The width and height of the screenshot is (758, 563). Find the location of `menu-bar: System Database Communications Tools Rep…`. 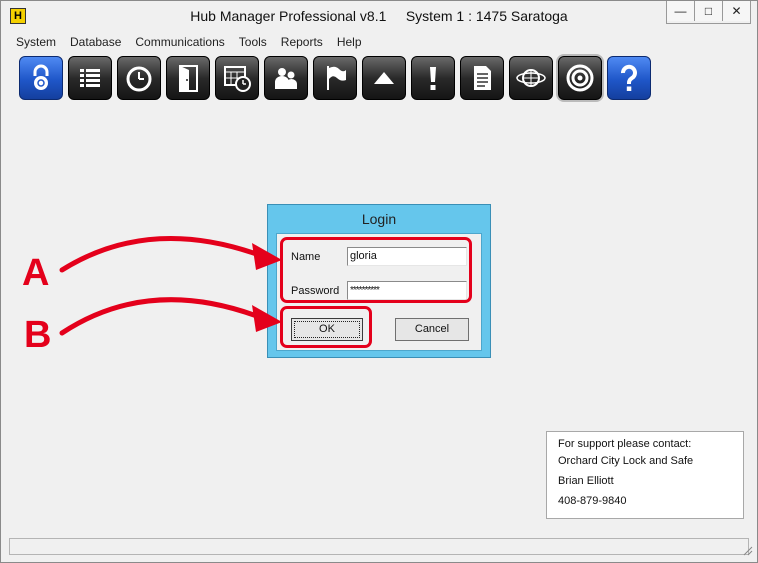

menu-bar: System Database Communications Tools Rep… is located at coordinates (189, 43).